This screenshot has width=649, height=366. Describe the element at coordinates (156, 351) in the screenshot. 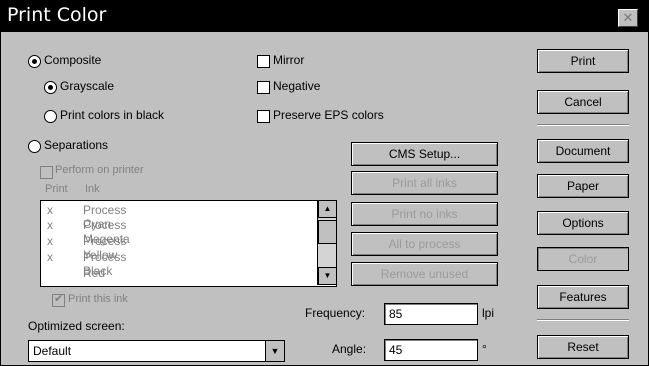

I see `optimized-screen-select: Default ▼` at that location.